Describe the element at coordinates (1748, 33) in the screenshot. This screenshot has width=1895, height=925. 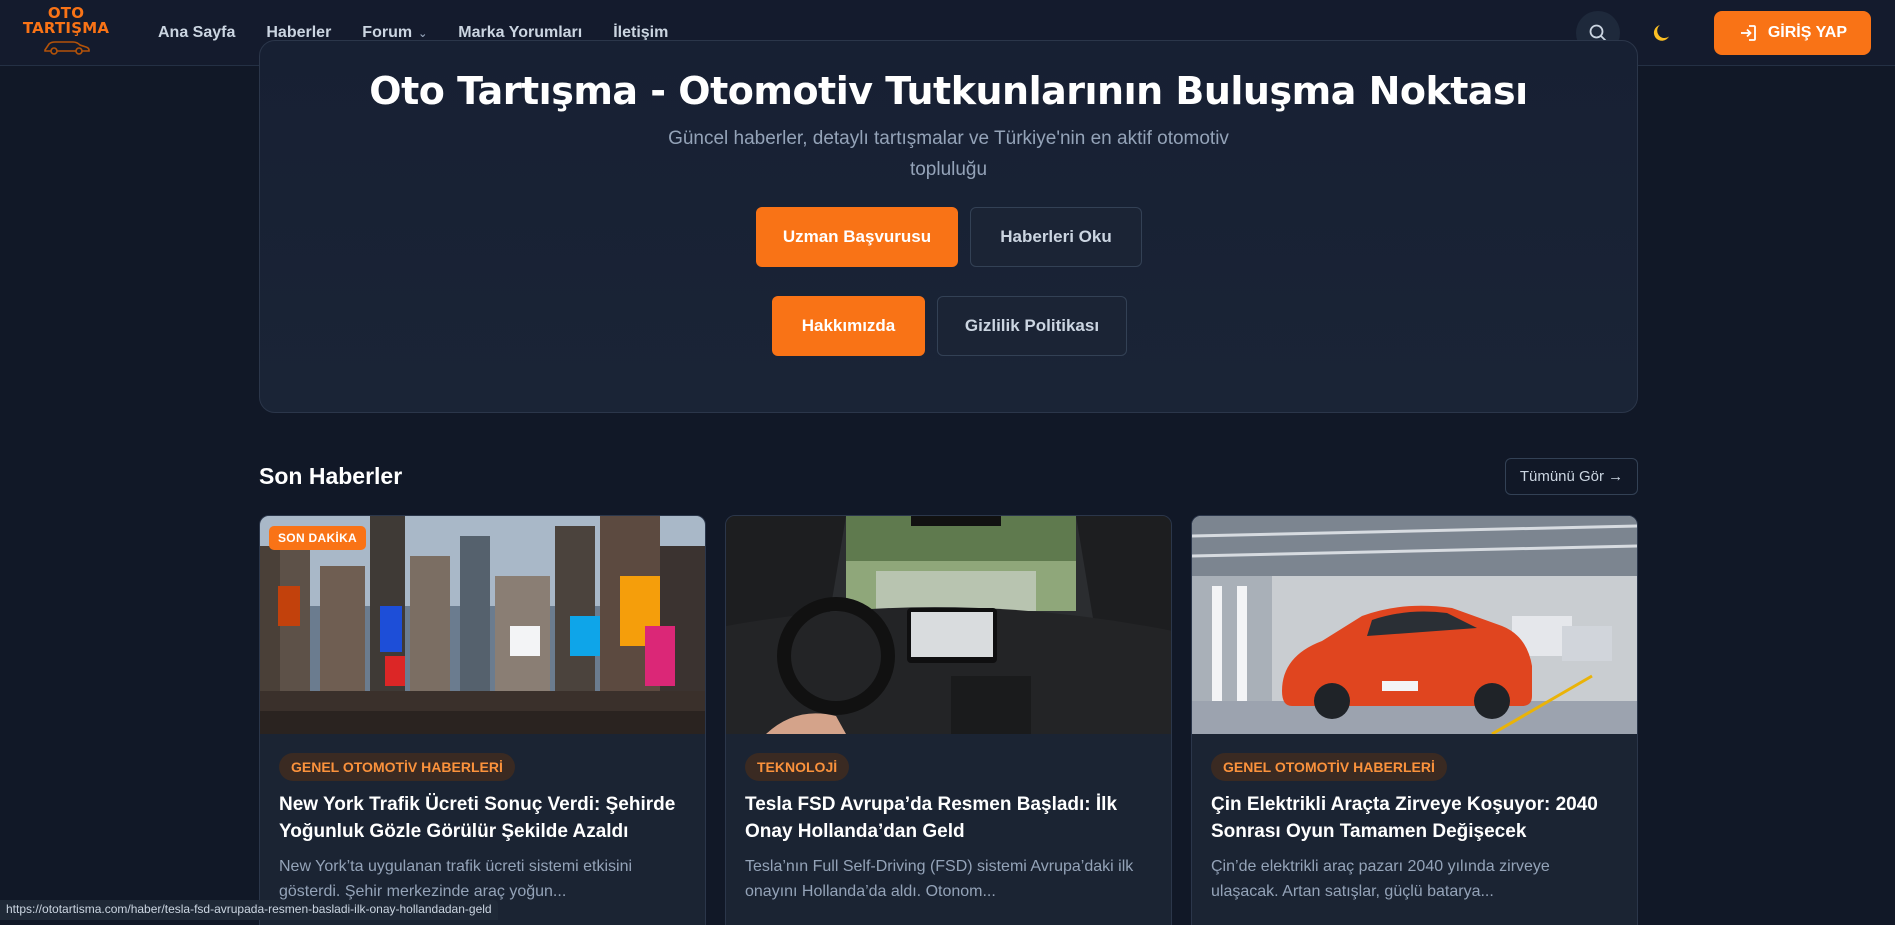
I see `login-icon` at that location.